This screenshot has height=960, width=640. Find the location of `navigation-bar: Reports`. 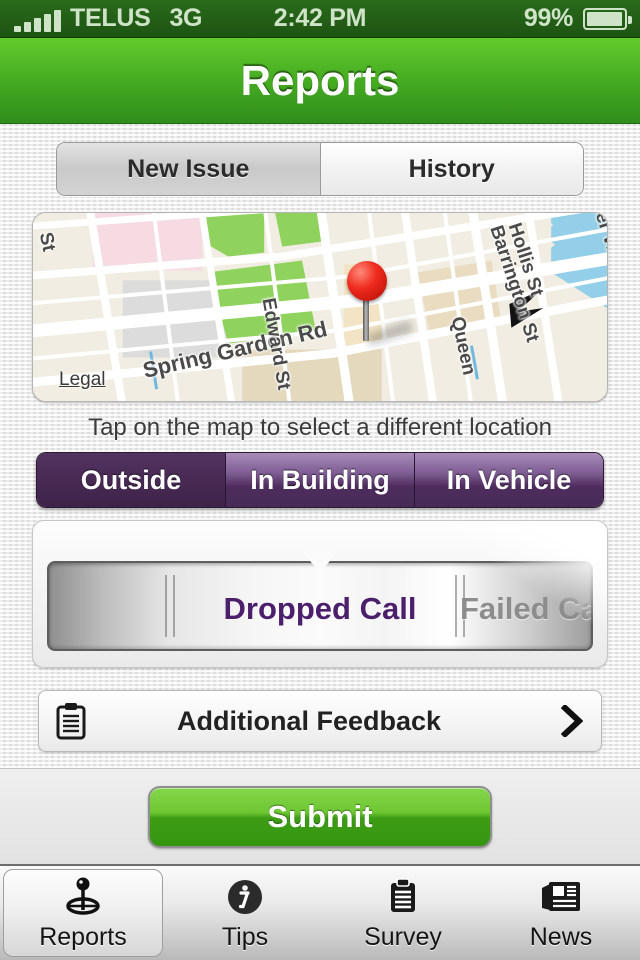

navigation-bar: Reports is located at coordinates (320, 81).